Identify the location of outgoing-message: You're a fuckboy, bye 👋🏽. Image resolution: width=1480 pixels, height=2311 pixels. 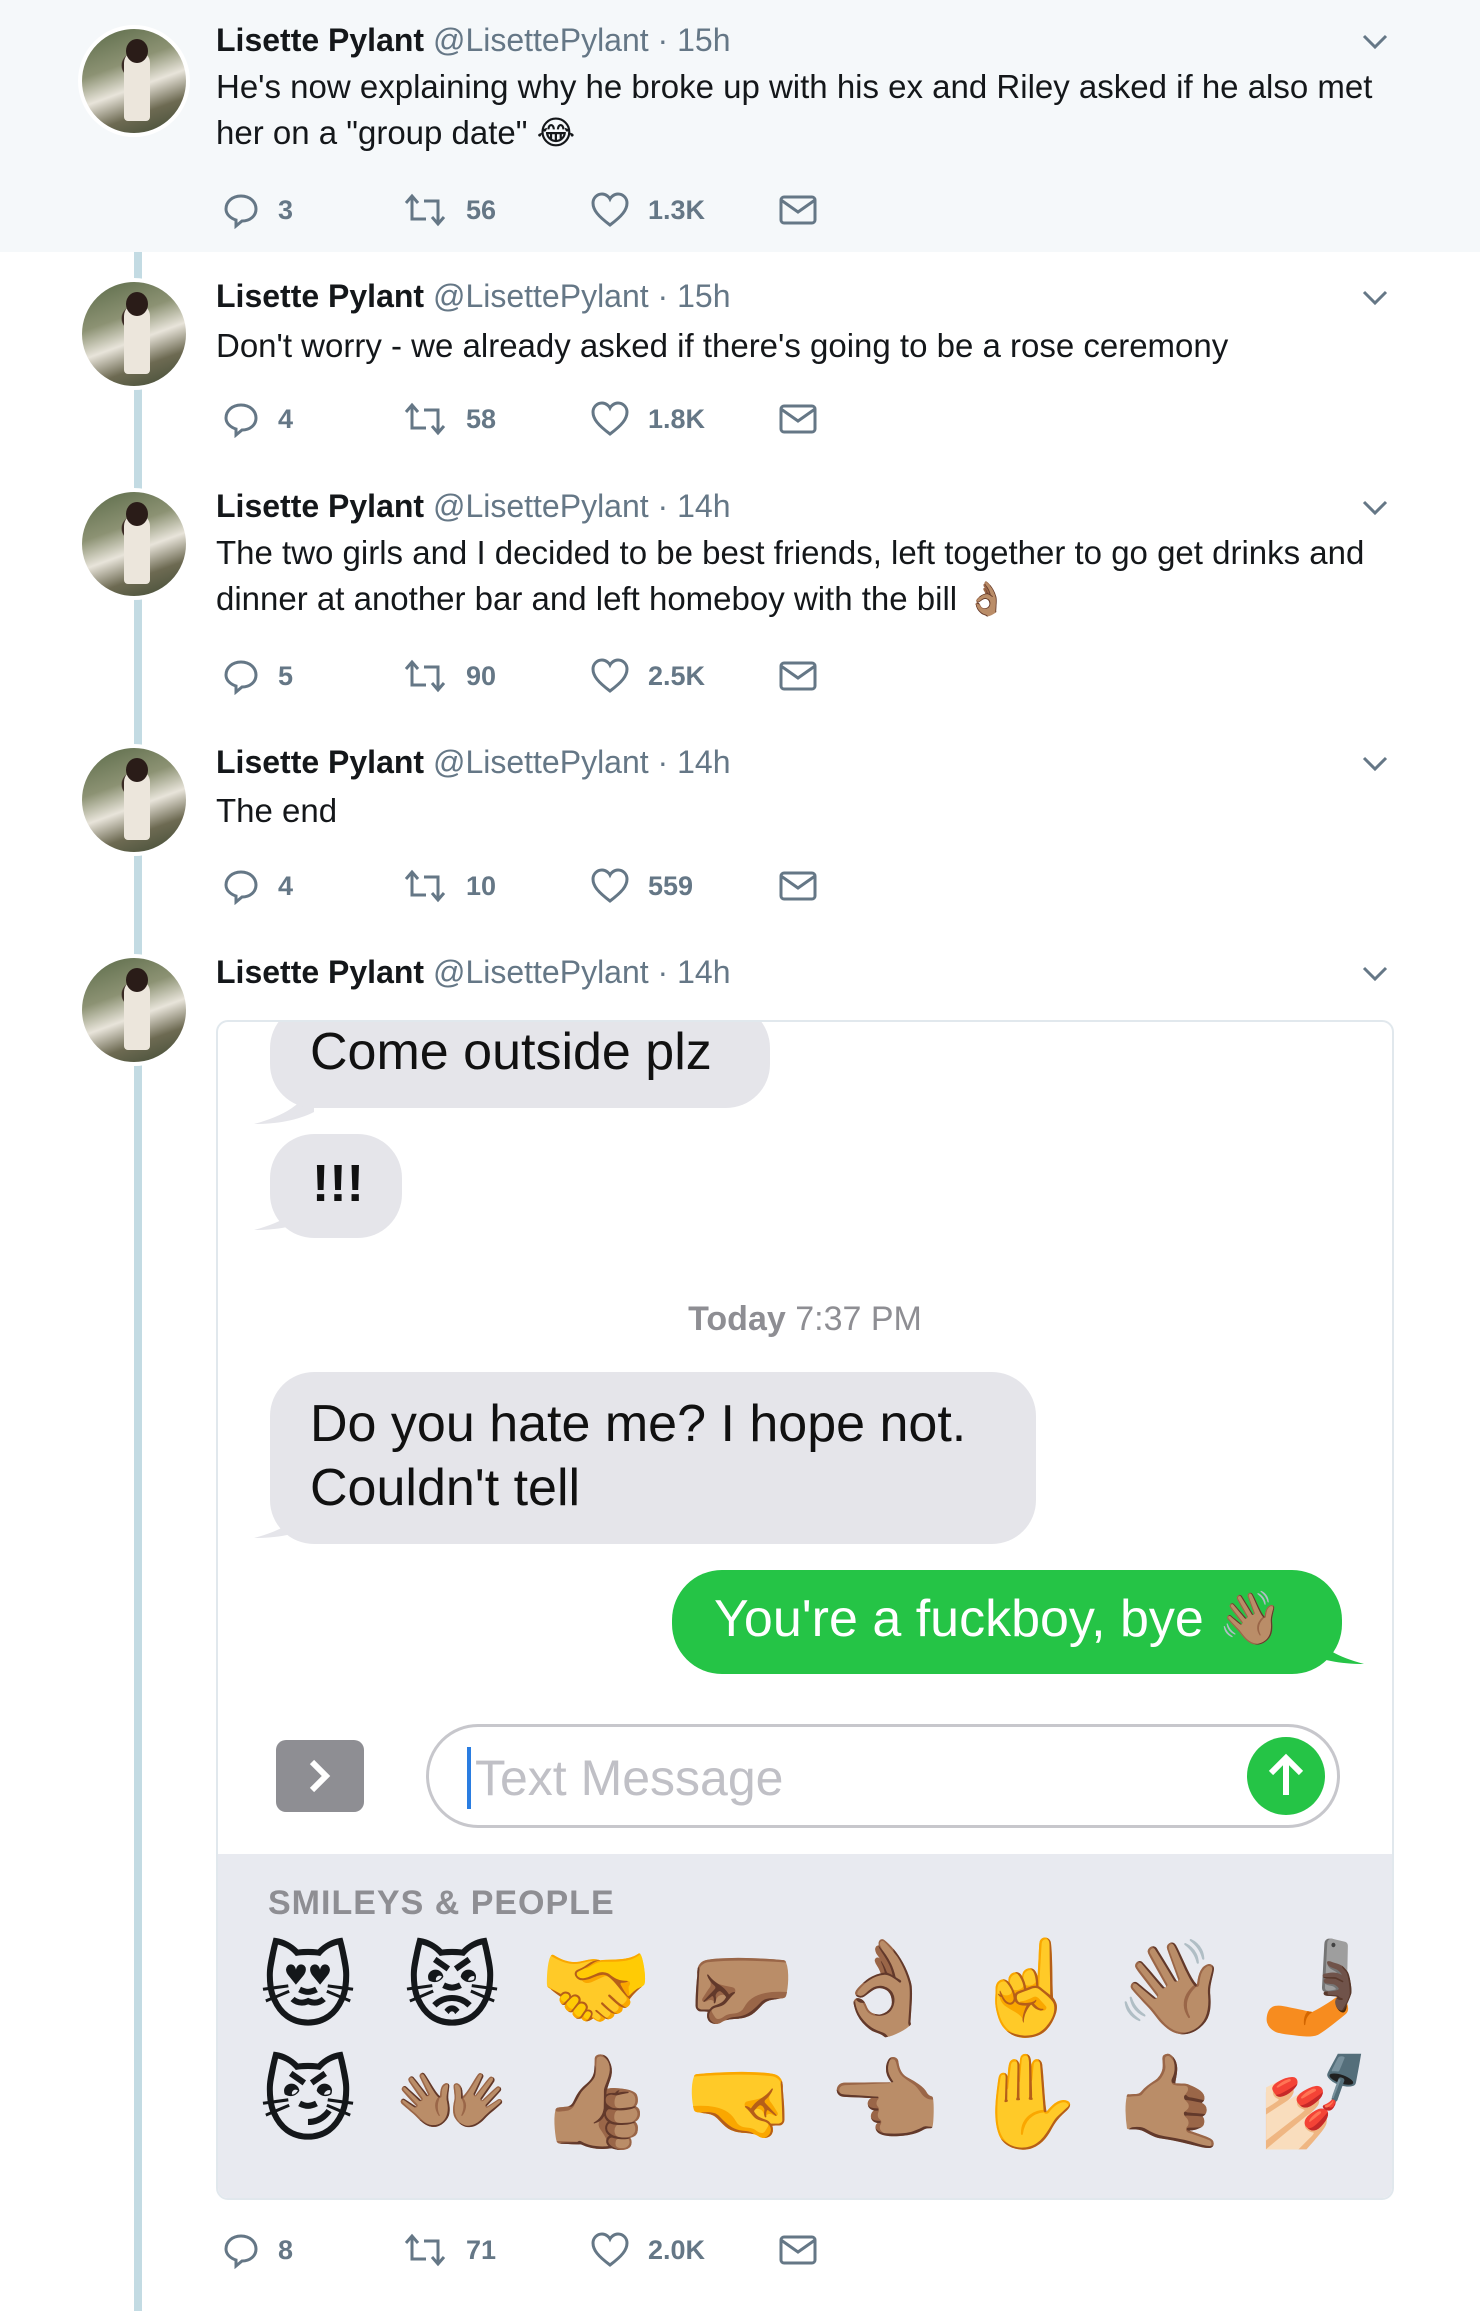
(1007, 1622).